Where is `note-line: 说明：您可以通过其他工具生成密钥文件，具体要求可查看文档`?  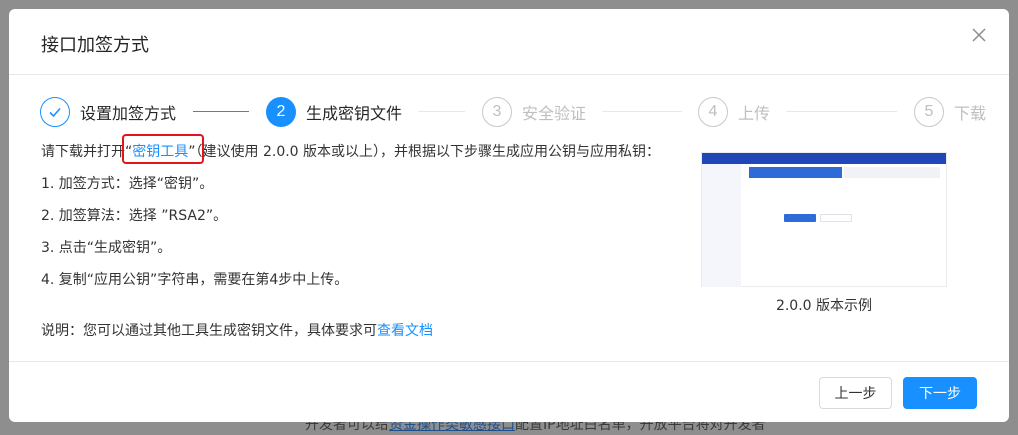 note-line: 说明：您可以通过其他工具生成密钥文件，具体要求可查看文档 is located at coordinates (237, 330).